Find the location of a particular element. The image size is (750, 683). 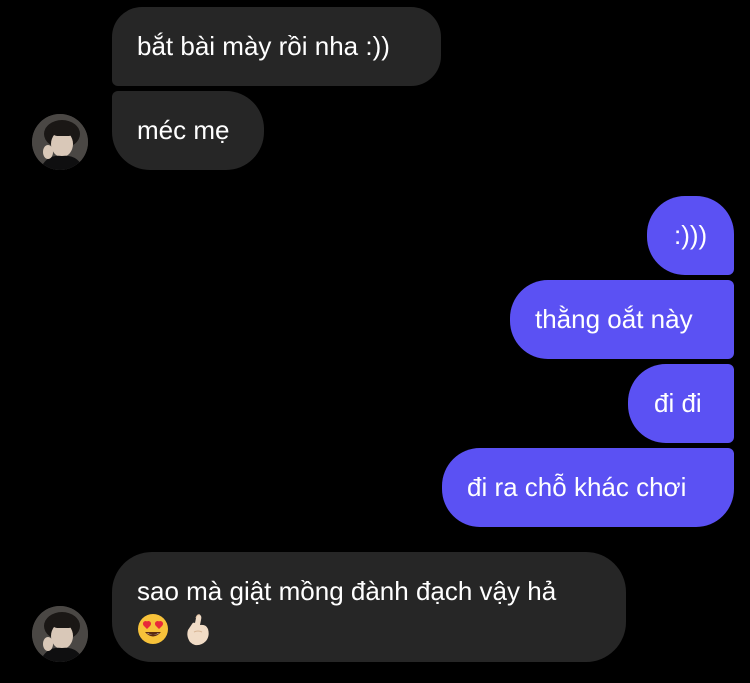

message-text: :))) is located at coordinates (691, 235).